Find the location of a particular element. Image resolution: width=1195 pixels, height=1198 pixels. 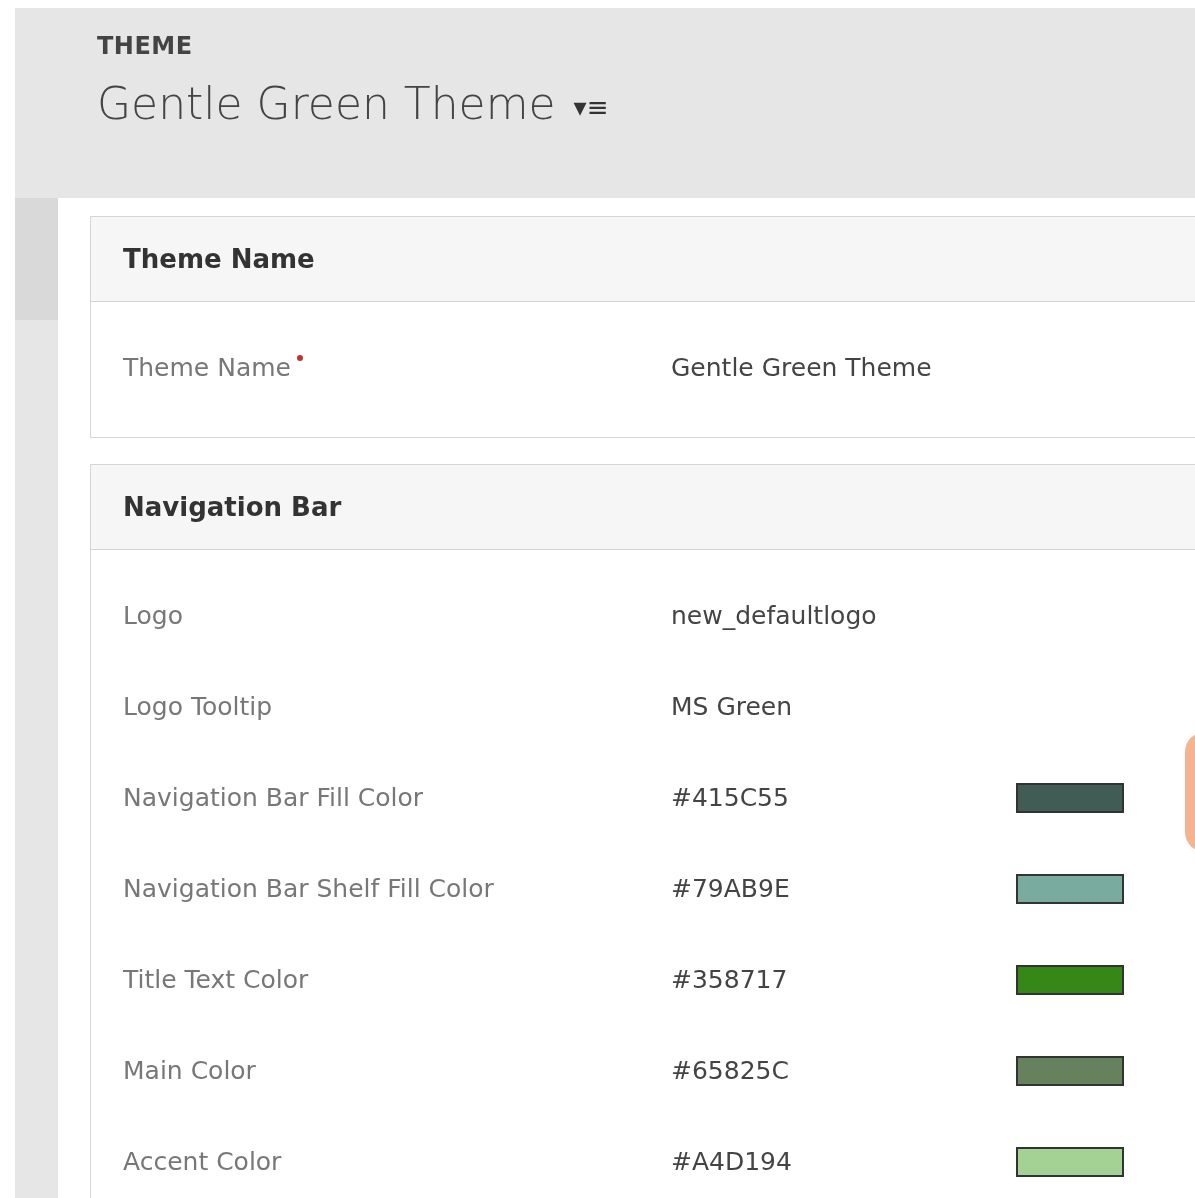

field-value: #358717 is located at coordinates (843, 979).